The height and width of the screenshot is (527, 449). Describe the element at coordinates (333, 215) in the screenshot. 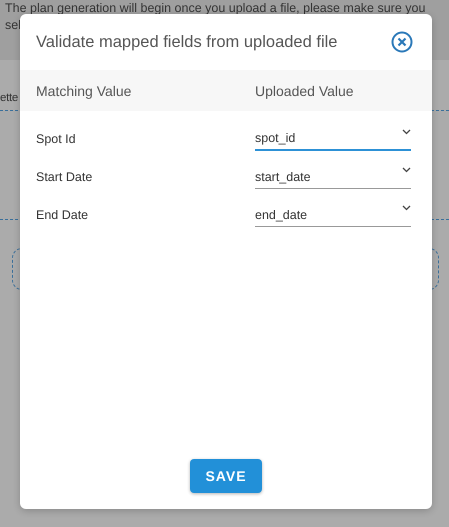

I see `select-field: end_date` at that location.